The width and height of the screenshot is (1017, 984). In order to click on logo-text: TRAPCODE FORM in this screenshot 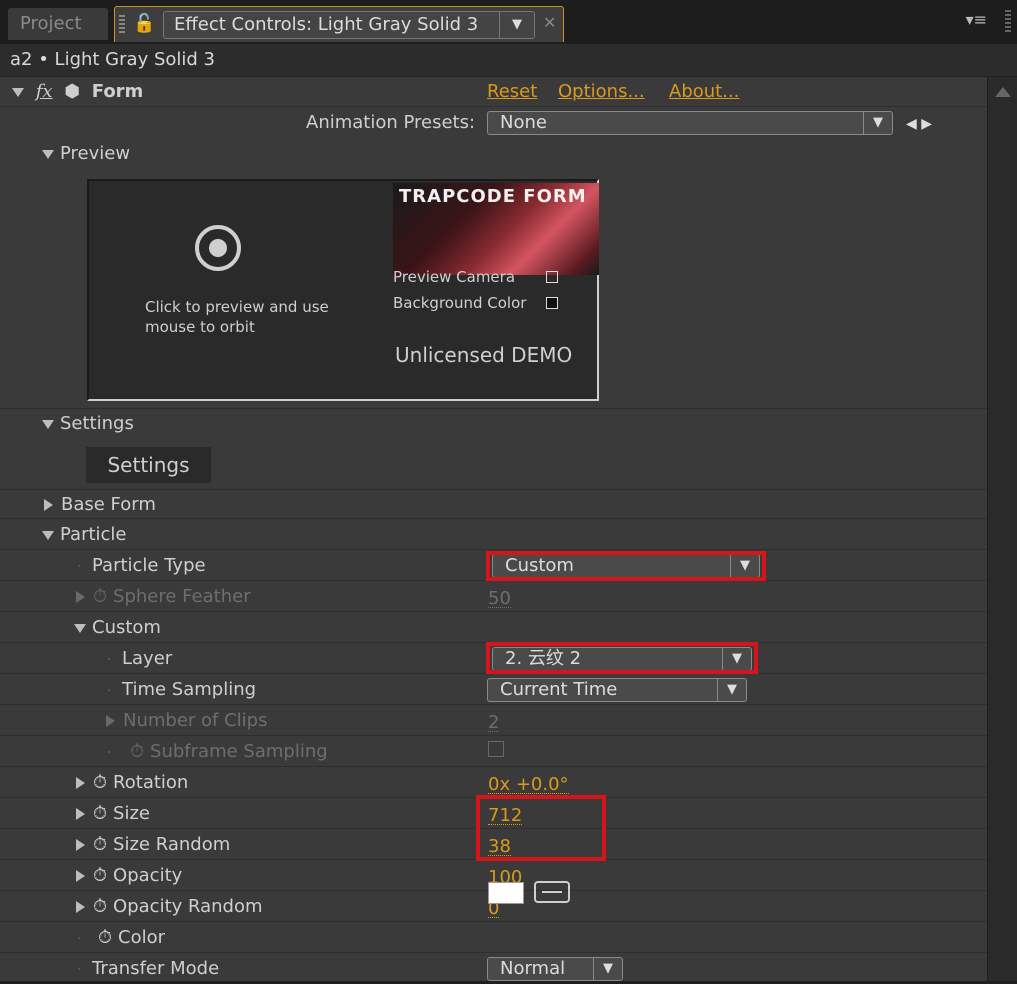, I will do `click(493, 196)`.